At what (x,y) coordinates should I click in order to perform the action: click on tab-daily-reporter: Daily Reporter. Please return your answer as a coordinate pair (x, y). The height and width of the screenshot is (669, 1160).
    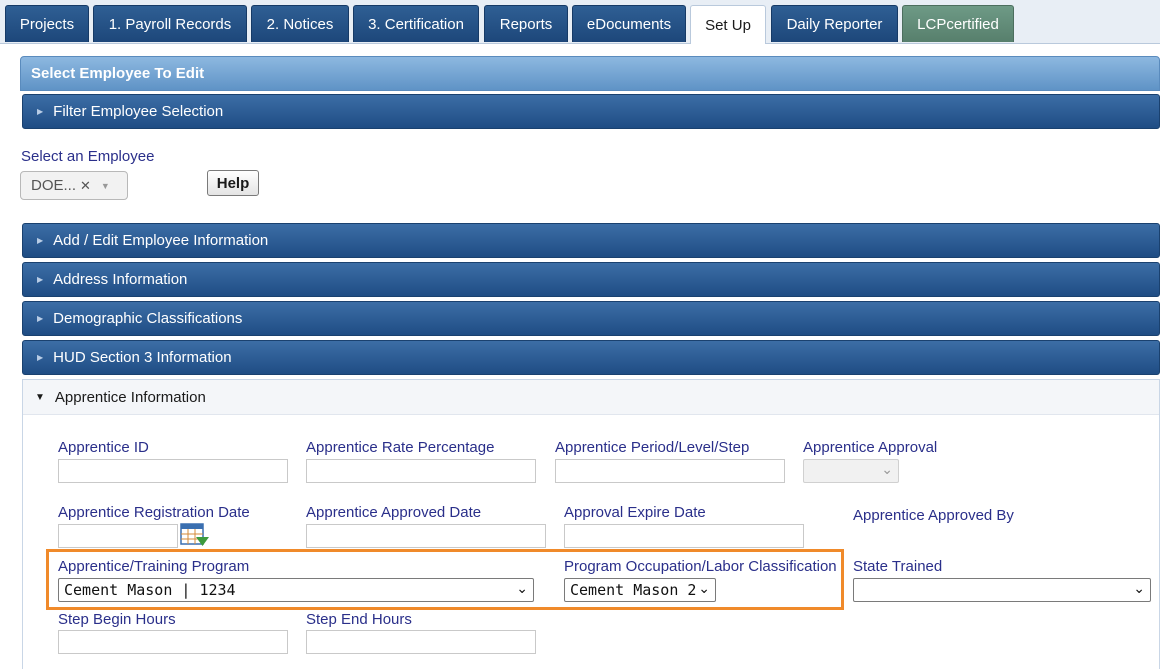
    Looking at the image, I should click on (834, 23).